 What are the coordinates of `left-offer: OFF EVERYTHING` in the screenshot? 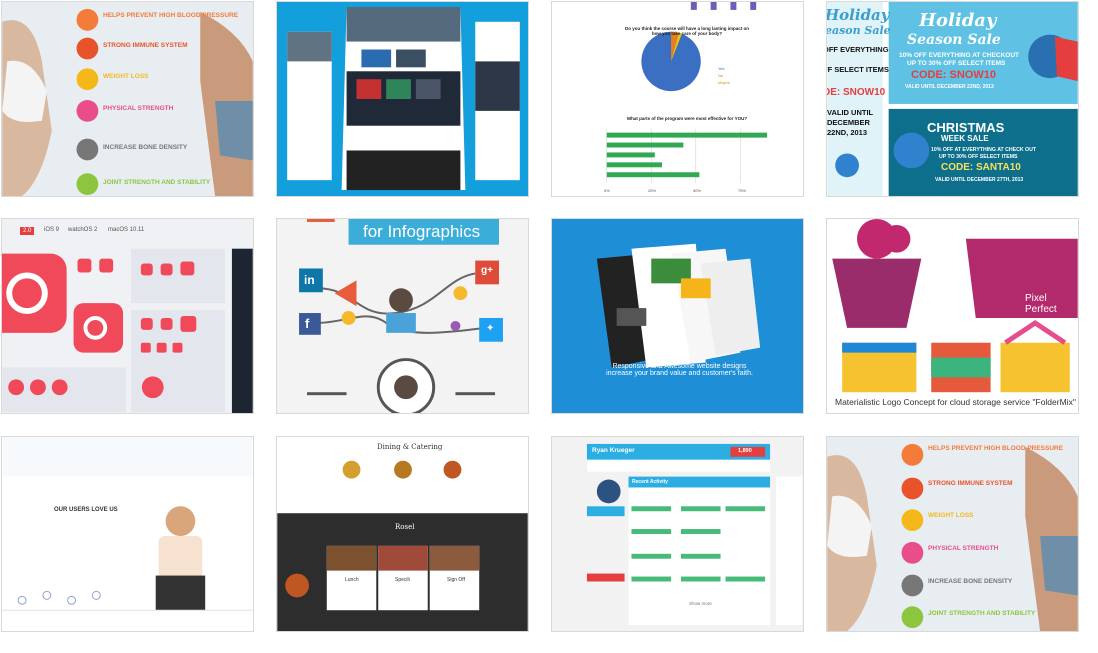 It's located at (857, 49).